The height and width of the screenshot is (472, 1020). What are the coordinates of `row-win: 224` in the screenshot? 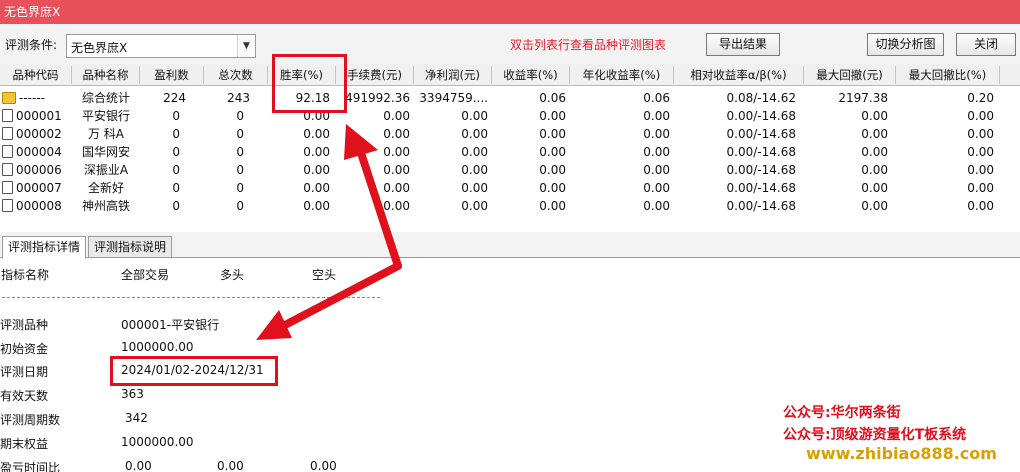 It's located at (174, 98).